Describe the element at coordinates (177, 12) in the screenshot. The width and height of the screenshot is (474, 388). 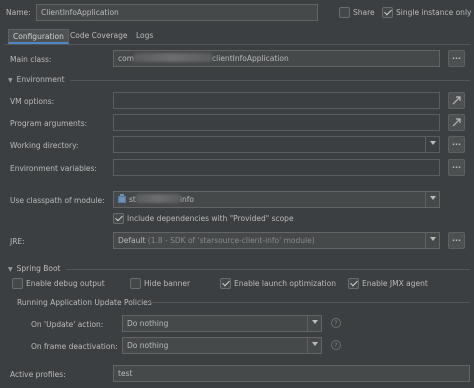
I see `name-input: ClientInfoApplication` at that location.